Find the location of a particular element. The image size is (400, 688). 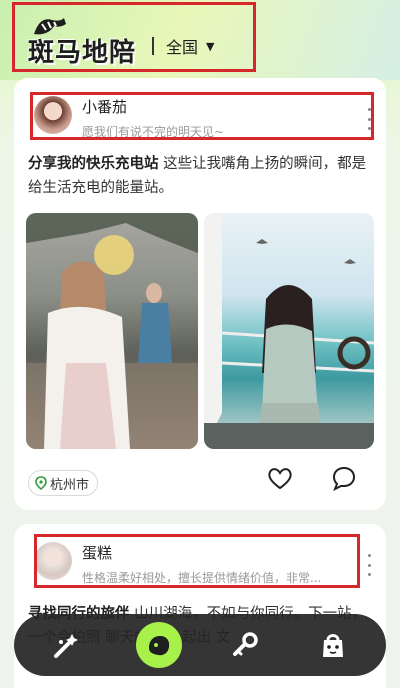

author-signature: 愿我们有说不完的明天见~ is located at coordinates (153, 132).